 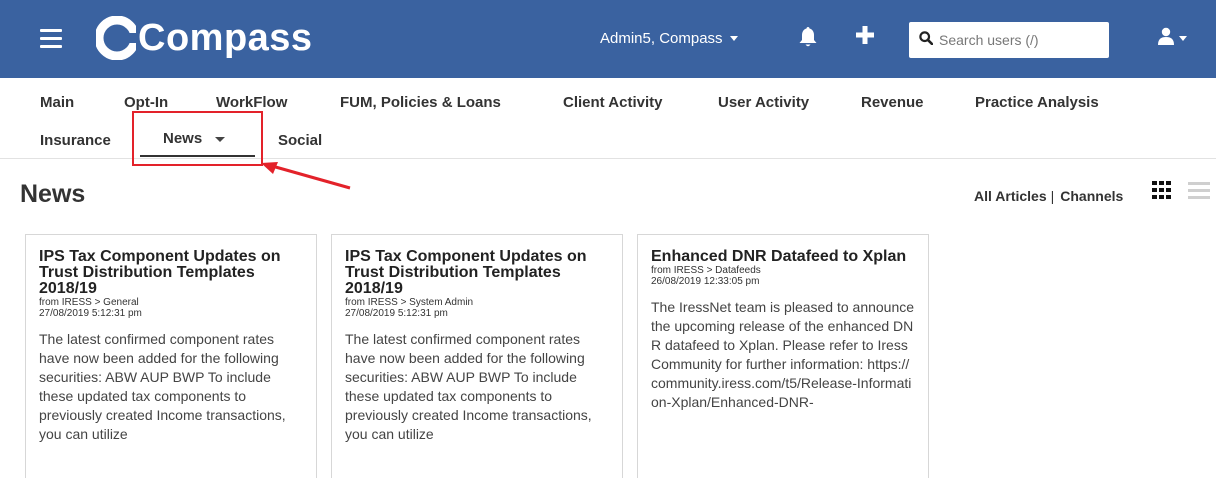 I want to click on tab-revenue: Revenue, so click(x=892, y=102).